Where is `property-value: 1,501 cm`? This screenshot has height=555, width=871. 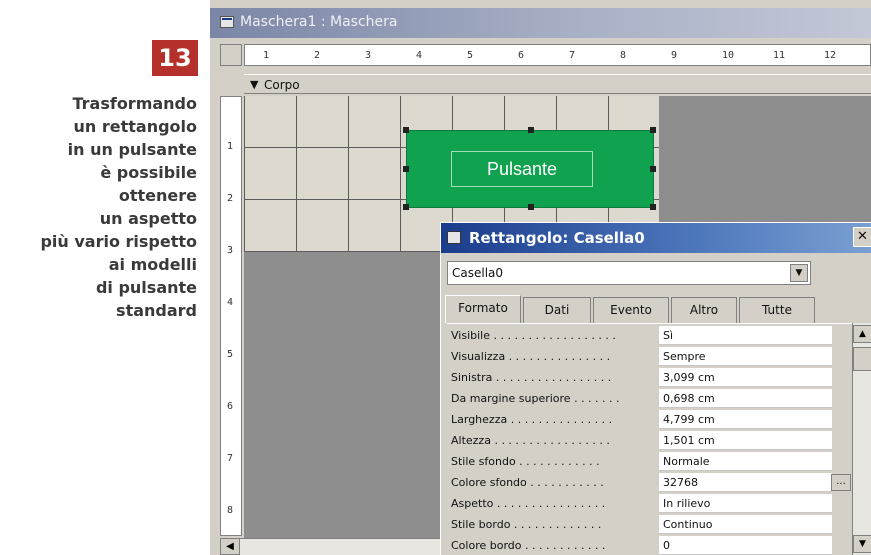 property-value: 1,501 cm is located at coordinates (745, 440).